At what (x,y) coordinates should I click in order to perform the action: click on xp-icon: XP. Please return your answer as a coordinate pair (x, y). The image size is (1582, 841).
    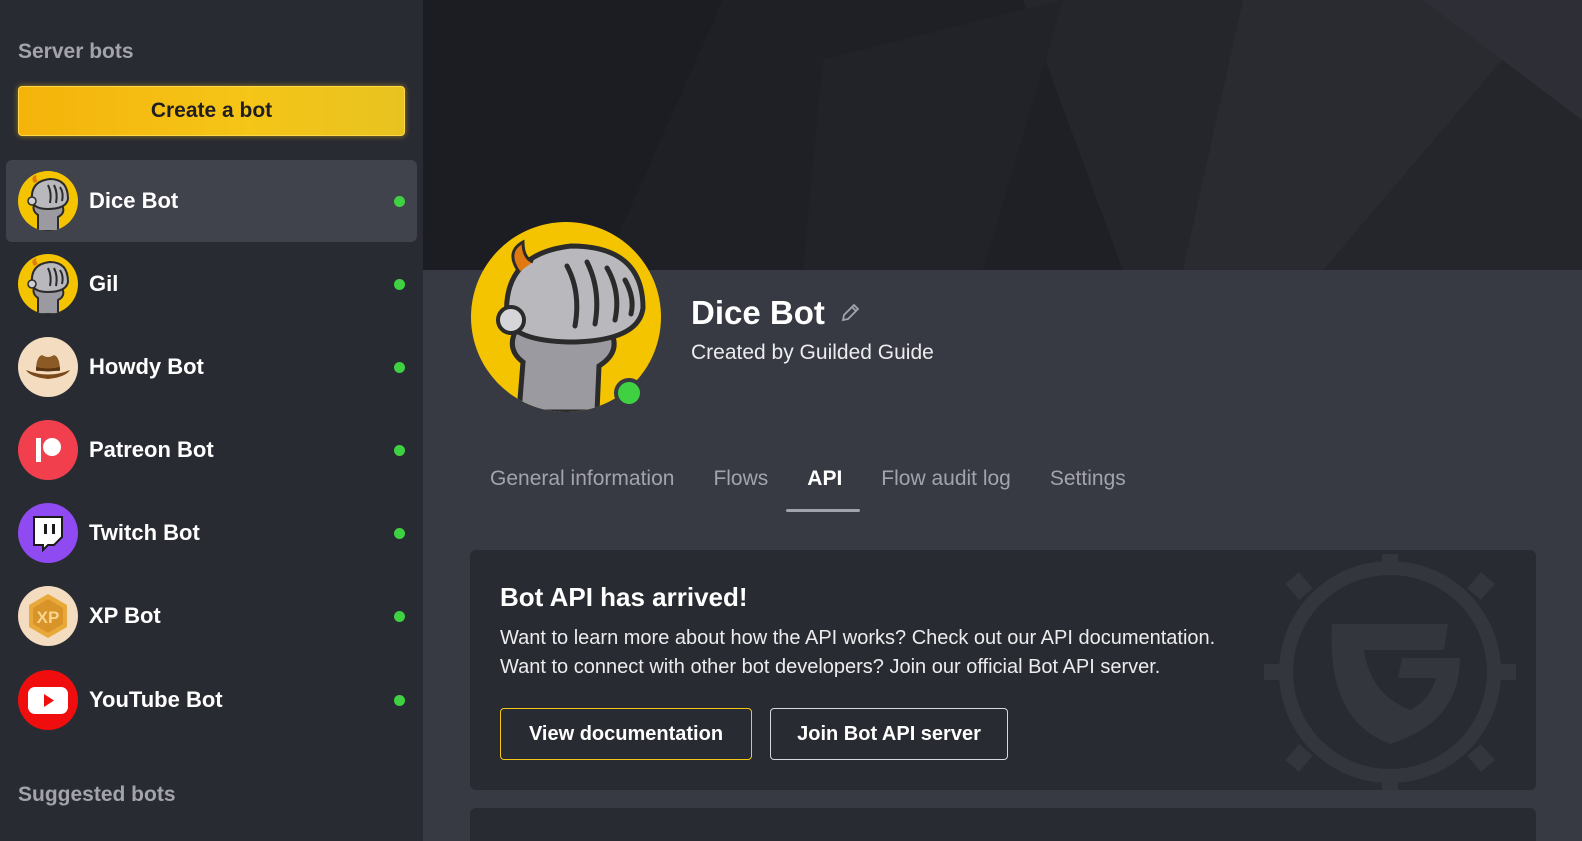
    Looking at the image, I should click on (48, 616).